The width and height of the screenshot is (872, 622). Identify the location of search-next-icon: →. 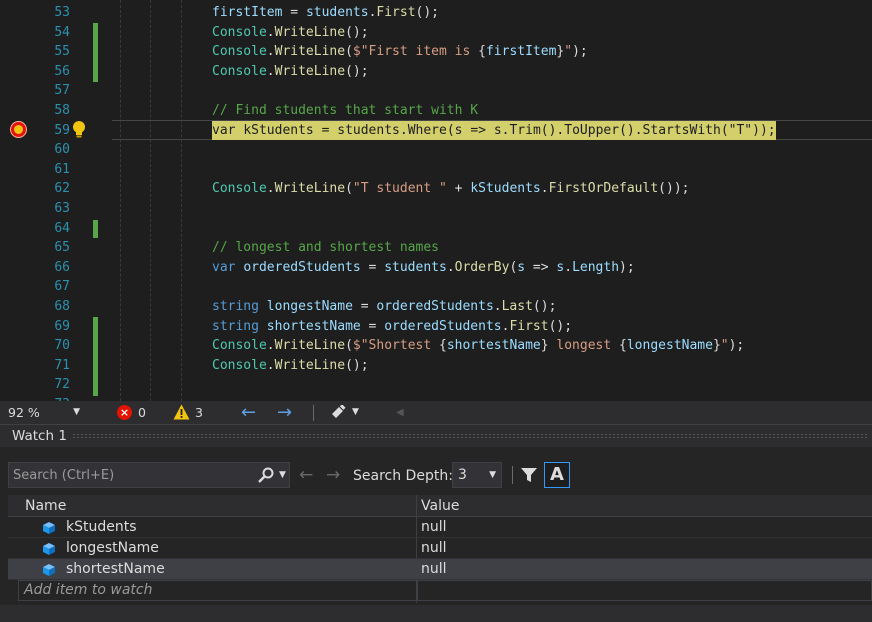
(333, 475).